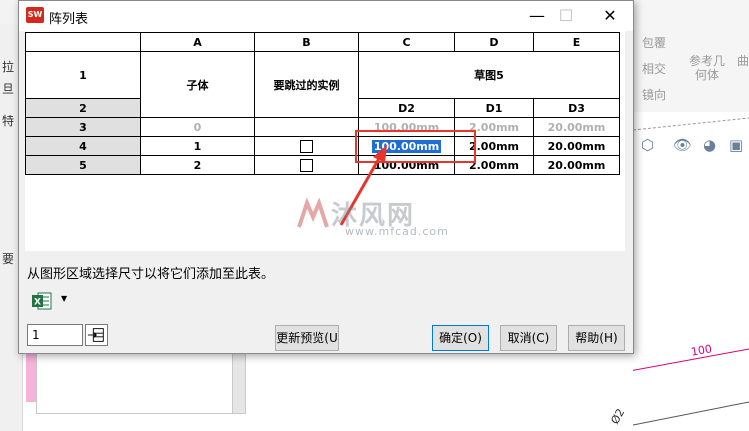 This screenshot has width=749, height=431. Describe the element at coordinates (460, 338) in the screenshot. I see `ok-button: 确定(O)` at that location.